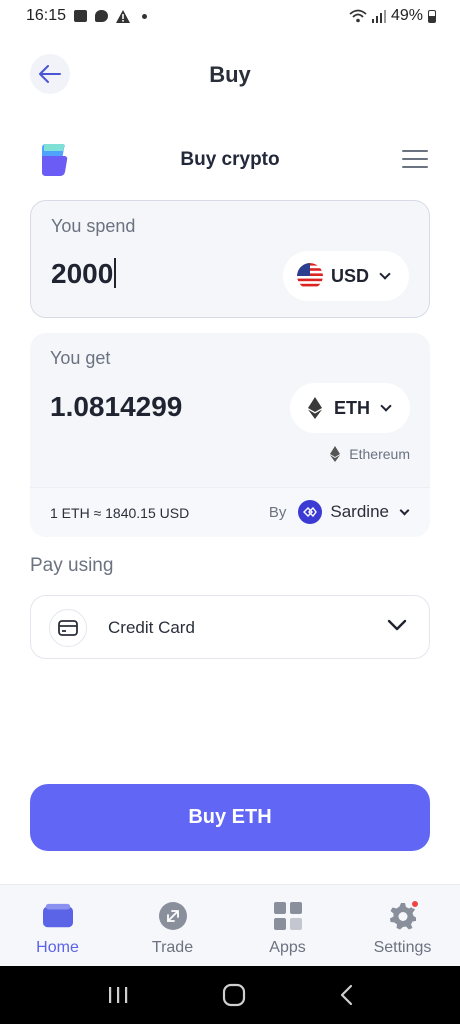  What do you see at coordinates (57, 916) in the screenshot?
I see `wallet-icon` at bounding box center [57, 916].